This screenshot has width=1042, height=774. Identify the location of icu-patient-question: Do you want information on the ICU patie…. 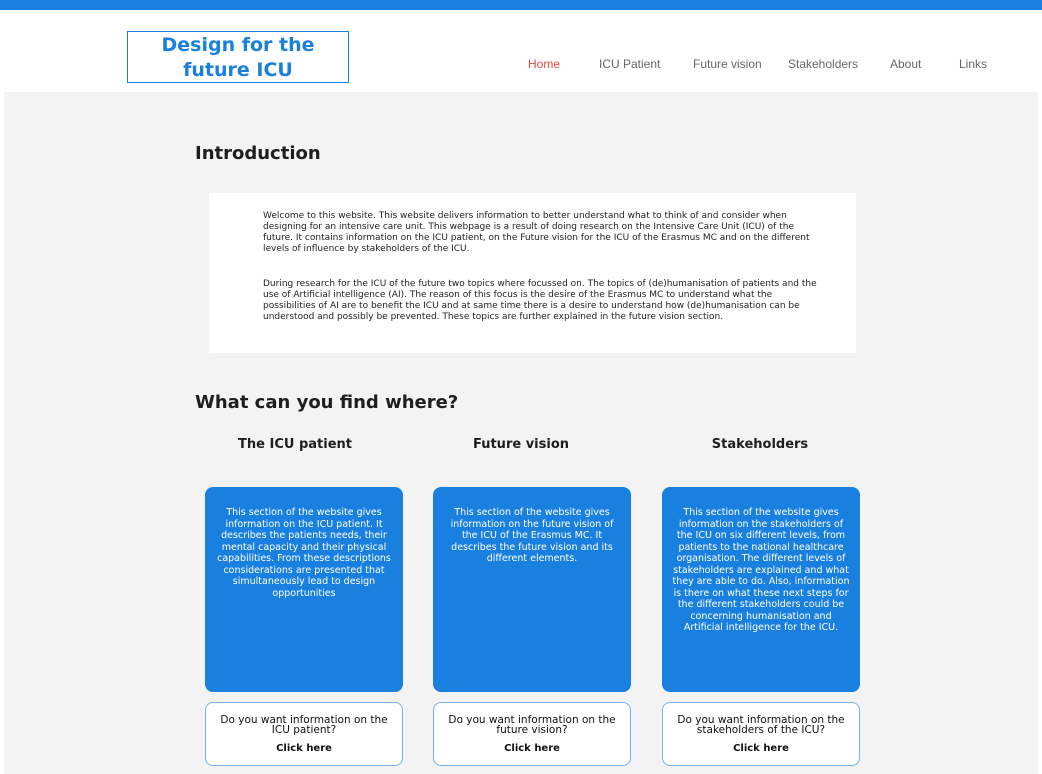
(304, 725).